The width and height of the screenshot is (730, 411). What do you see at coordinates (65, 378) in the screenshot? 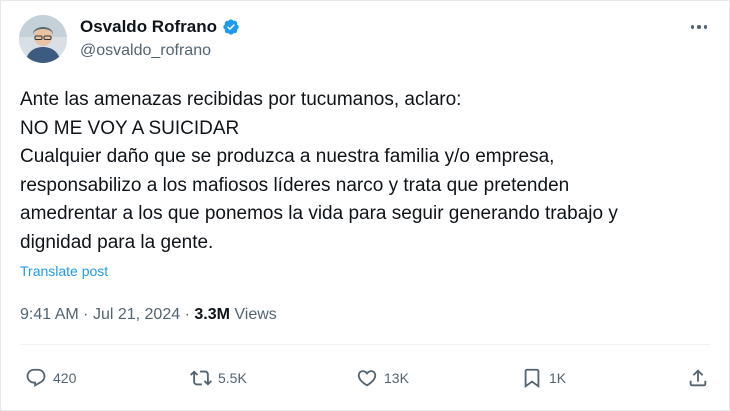
I see `reply-count: 420` at bounding box center [65, 378].